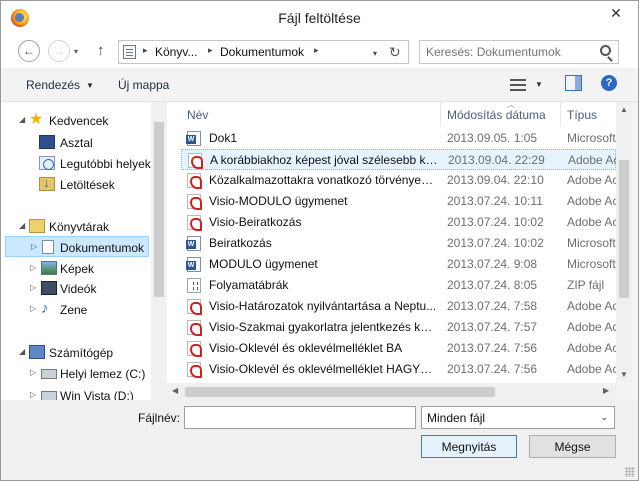  I want to click on filename-input, so click(300, 417).